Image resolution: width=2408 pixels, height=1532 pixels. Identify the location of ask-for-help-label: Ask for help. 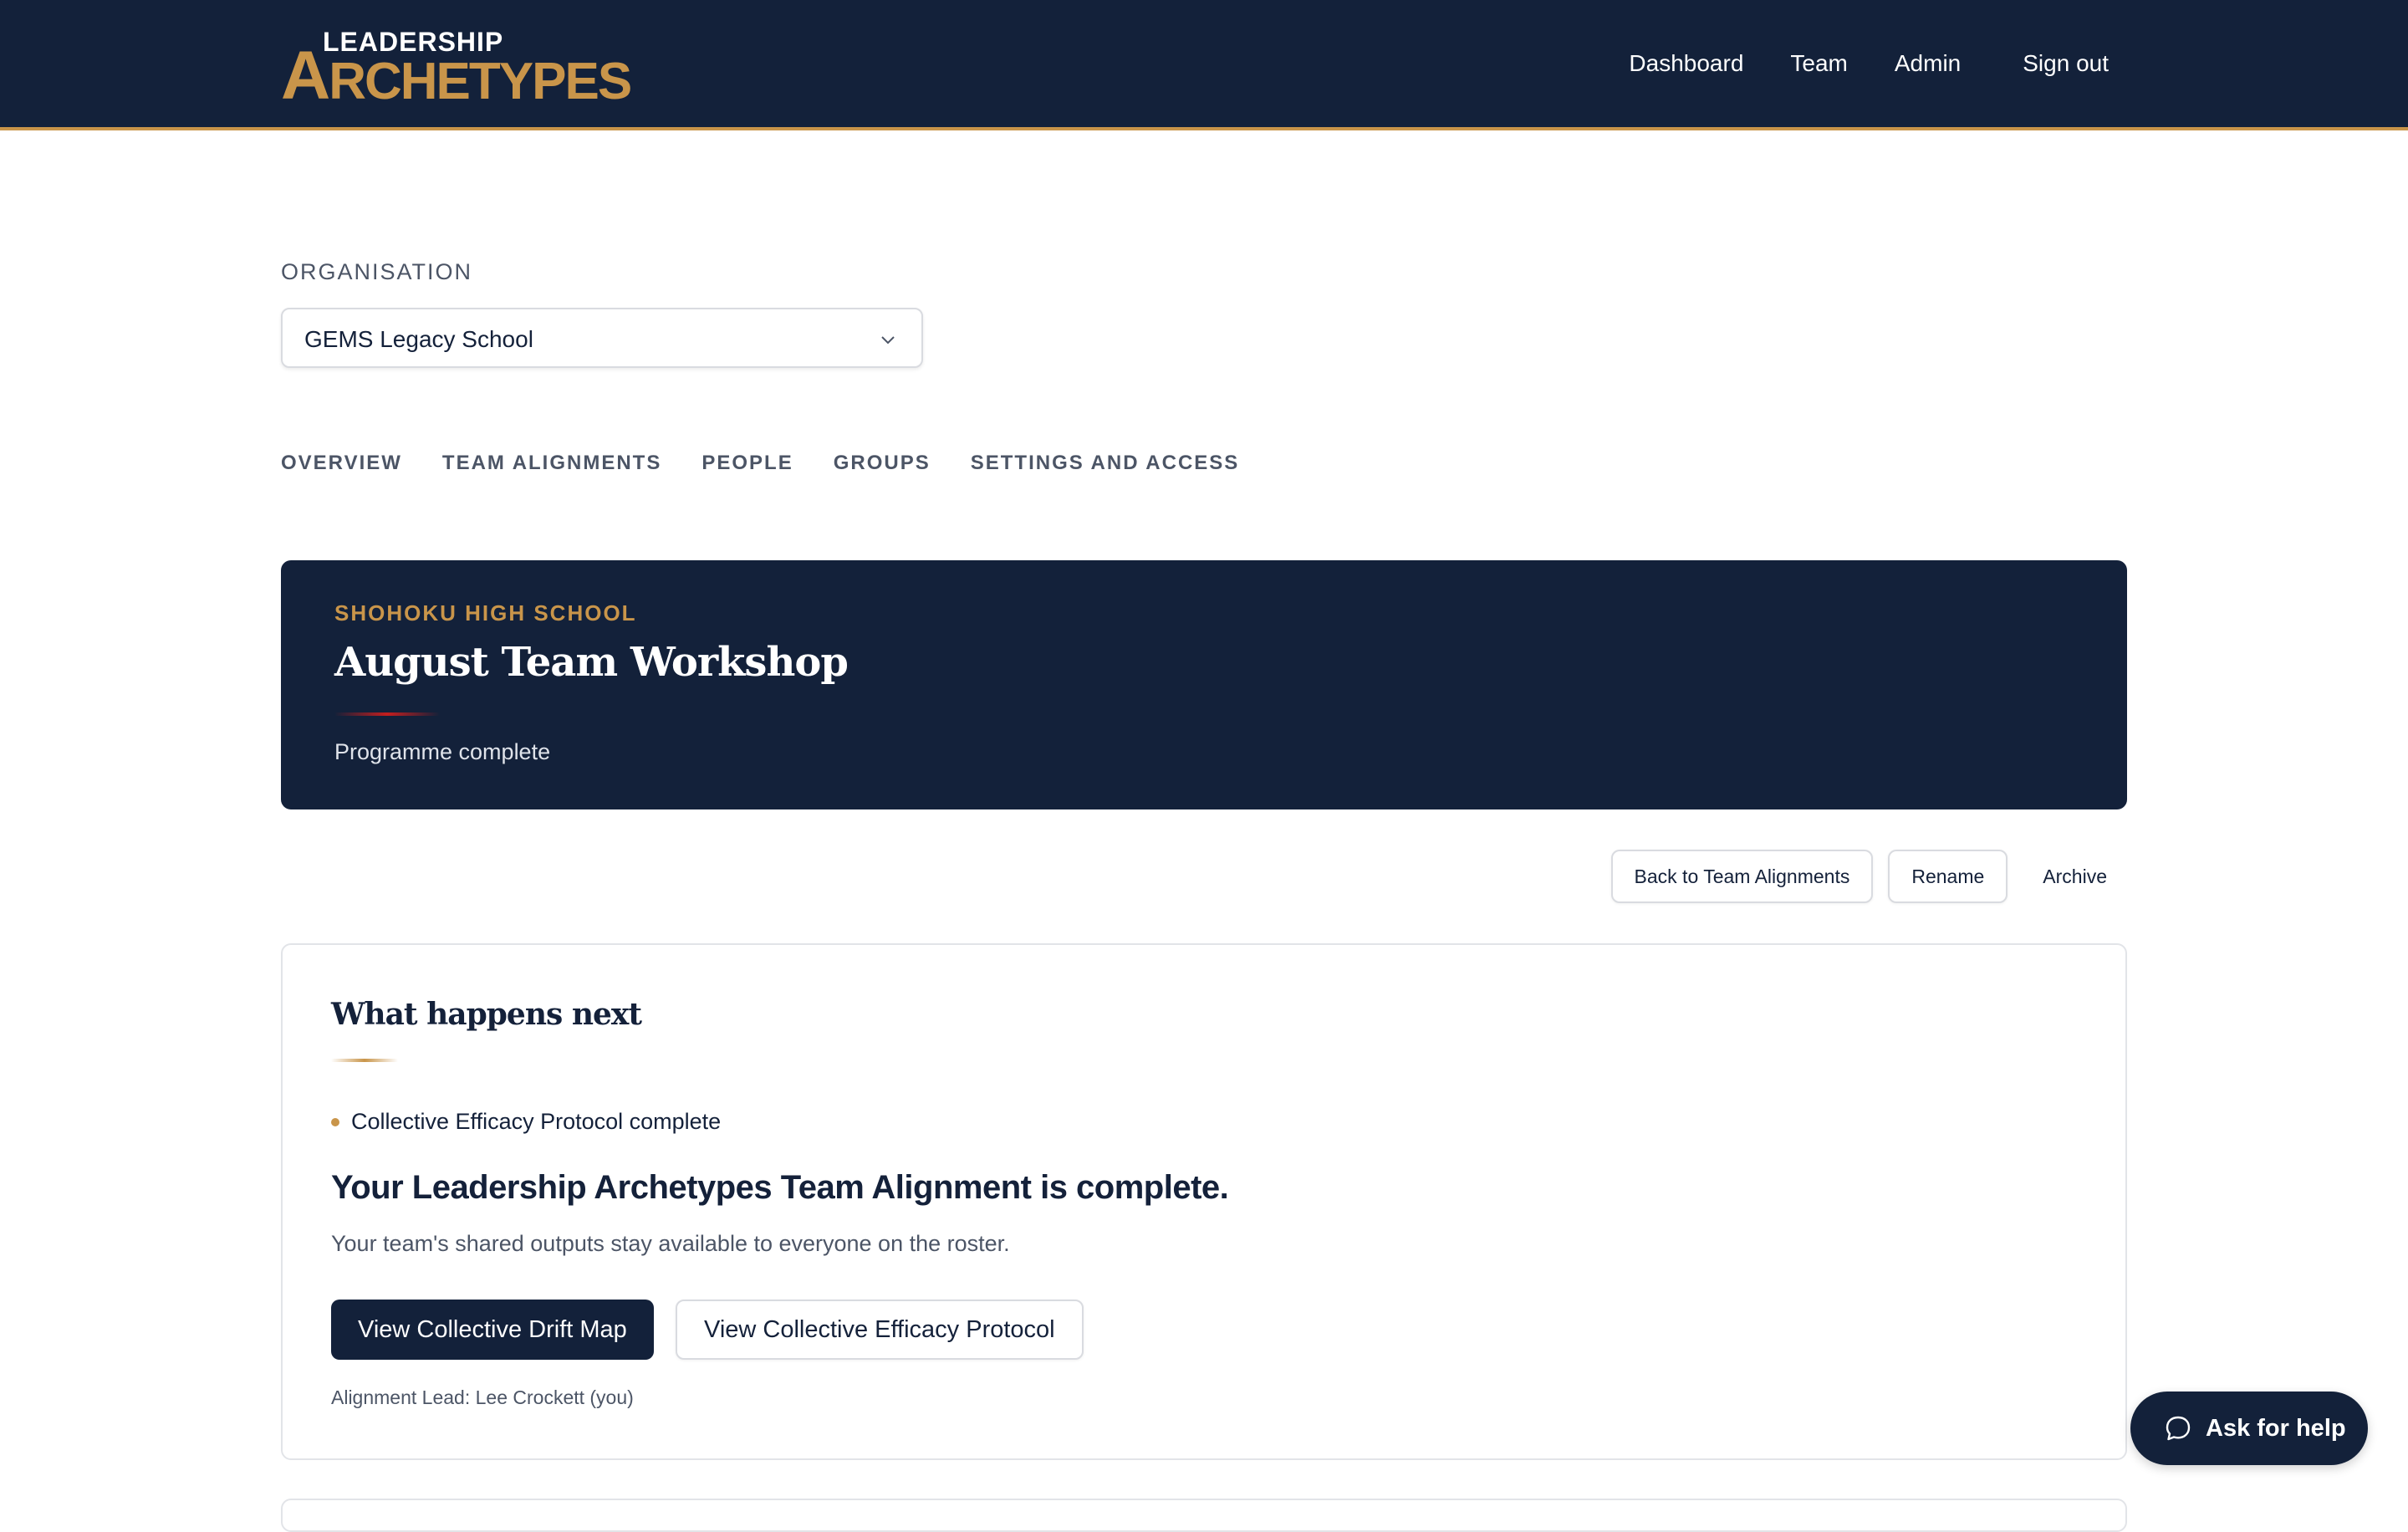
(2276, 1428).